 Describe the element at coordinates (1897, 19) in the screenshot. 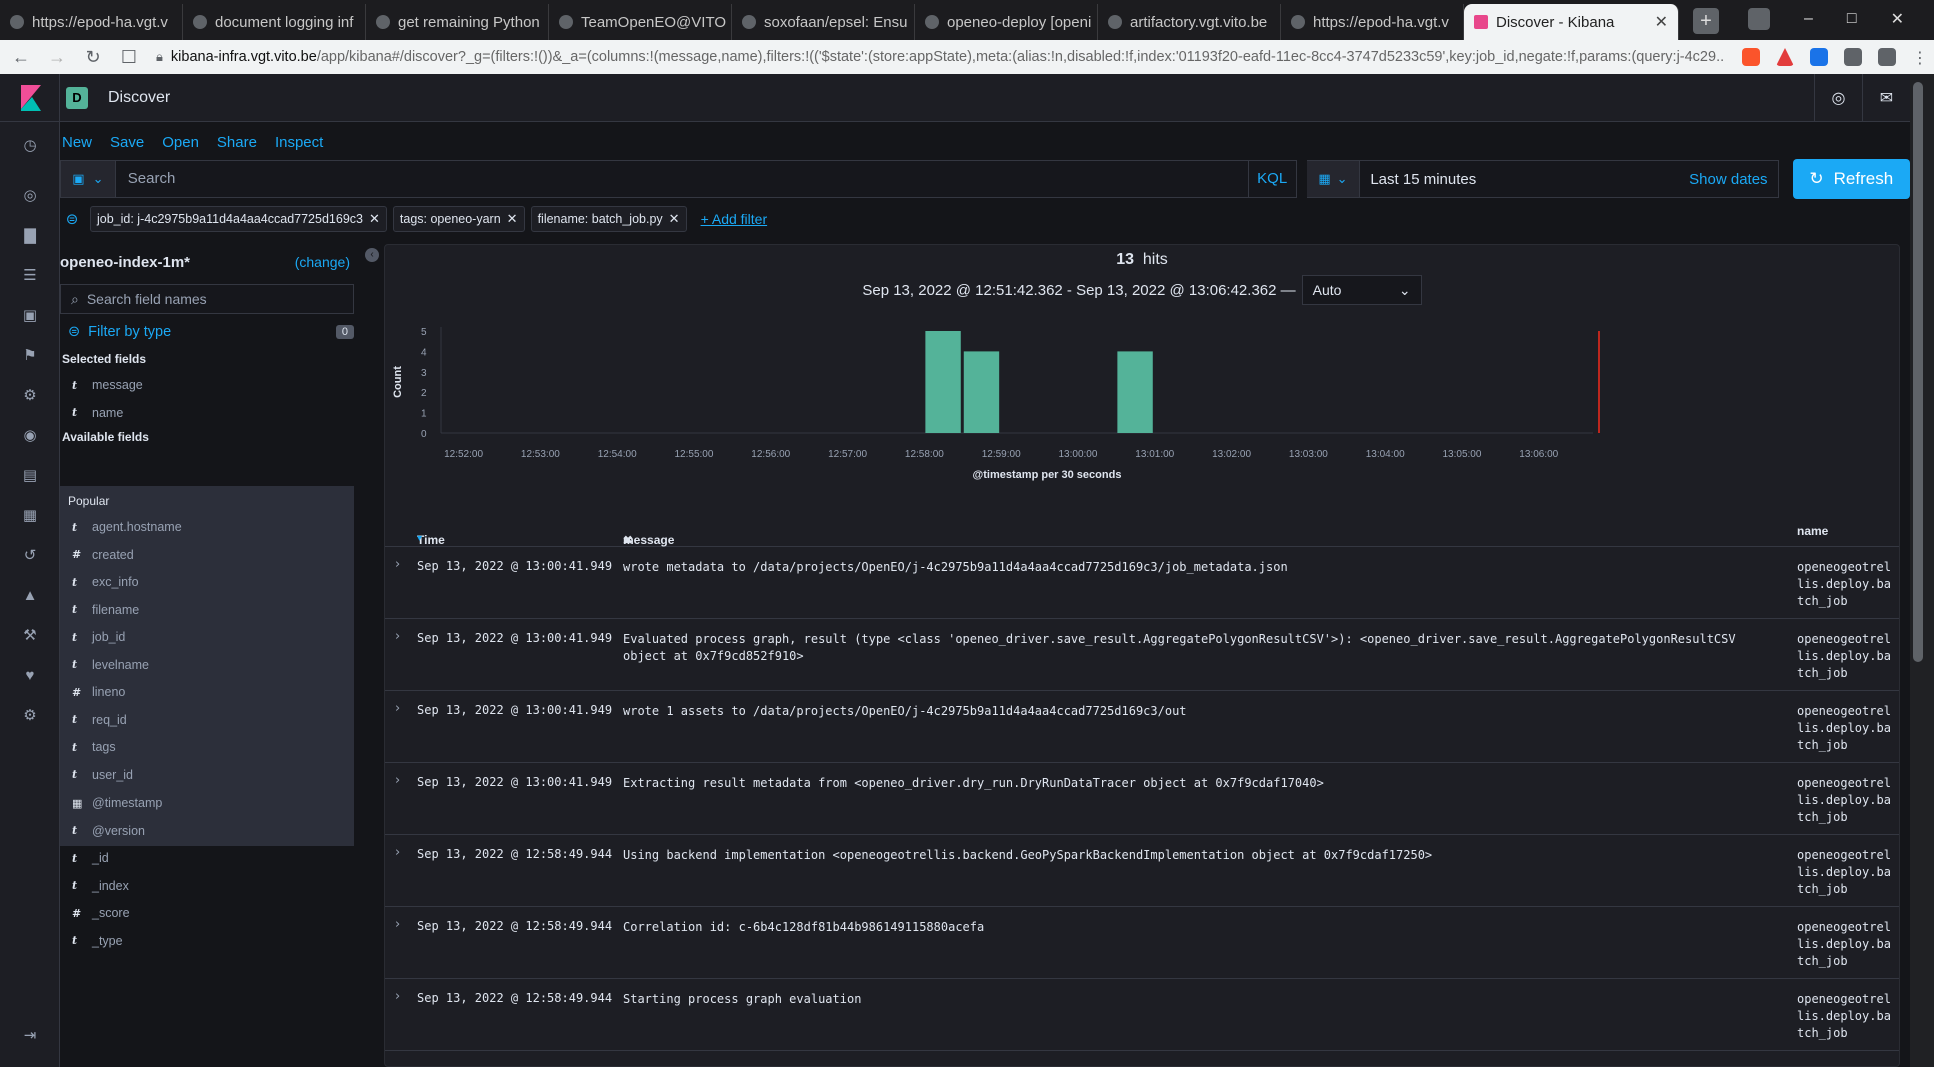

I see `close-window-icon: ✕` at that location.